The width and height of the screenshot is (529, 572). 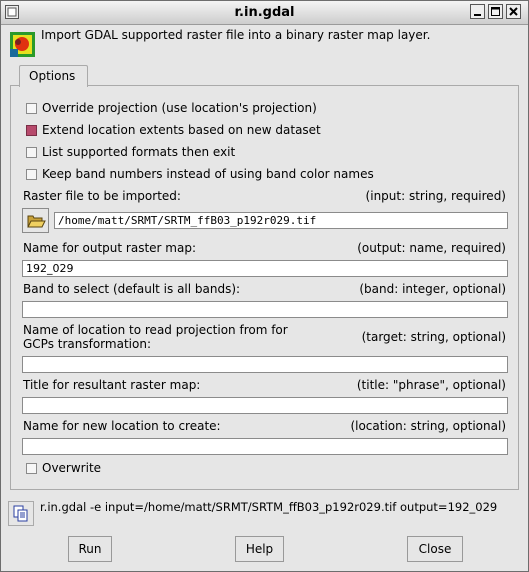 What do you see at coordinates (110, 248) in the screenshot?
I see `output-label: Name for output raster map:` at bounding box center [110, 248].